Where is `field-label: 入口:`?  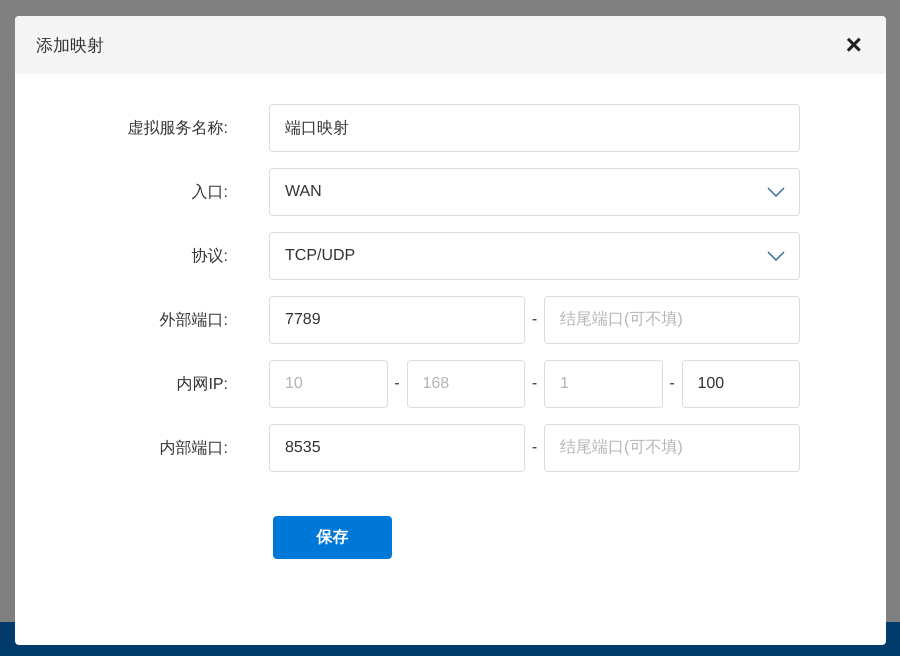
field-label: 入口: is located at coordinates (210, 192).